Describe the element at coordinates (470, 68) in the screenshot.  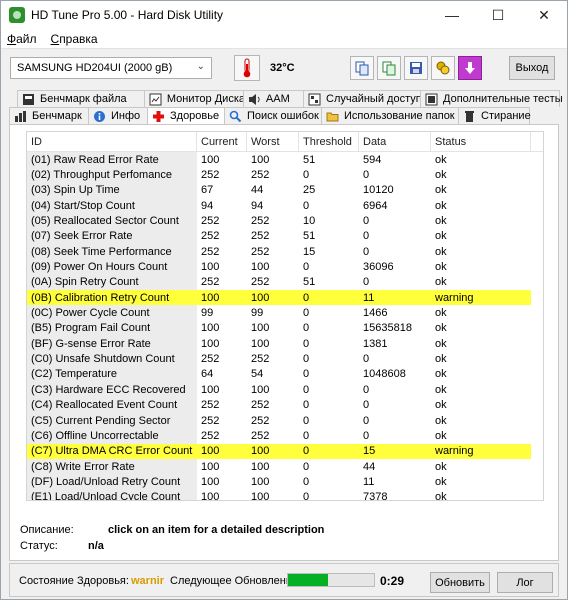
I see `download-arrow-icon` at that location.